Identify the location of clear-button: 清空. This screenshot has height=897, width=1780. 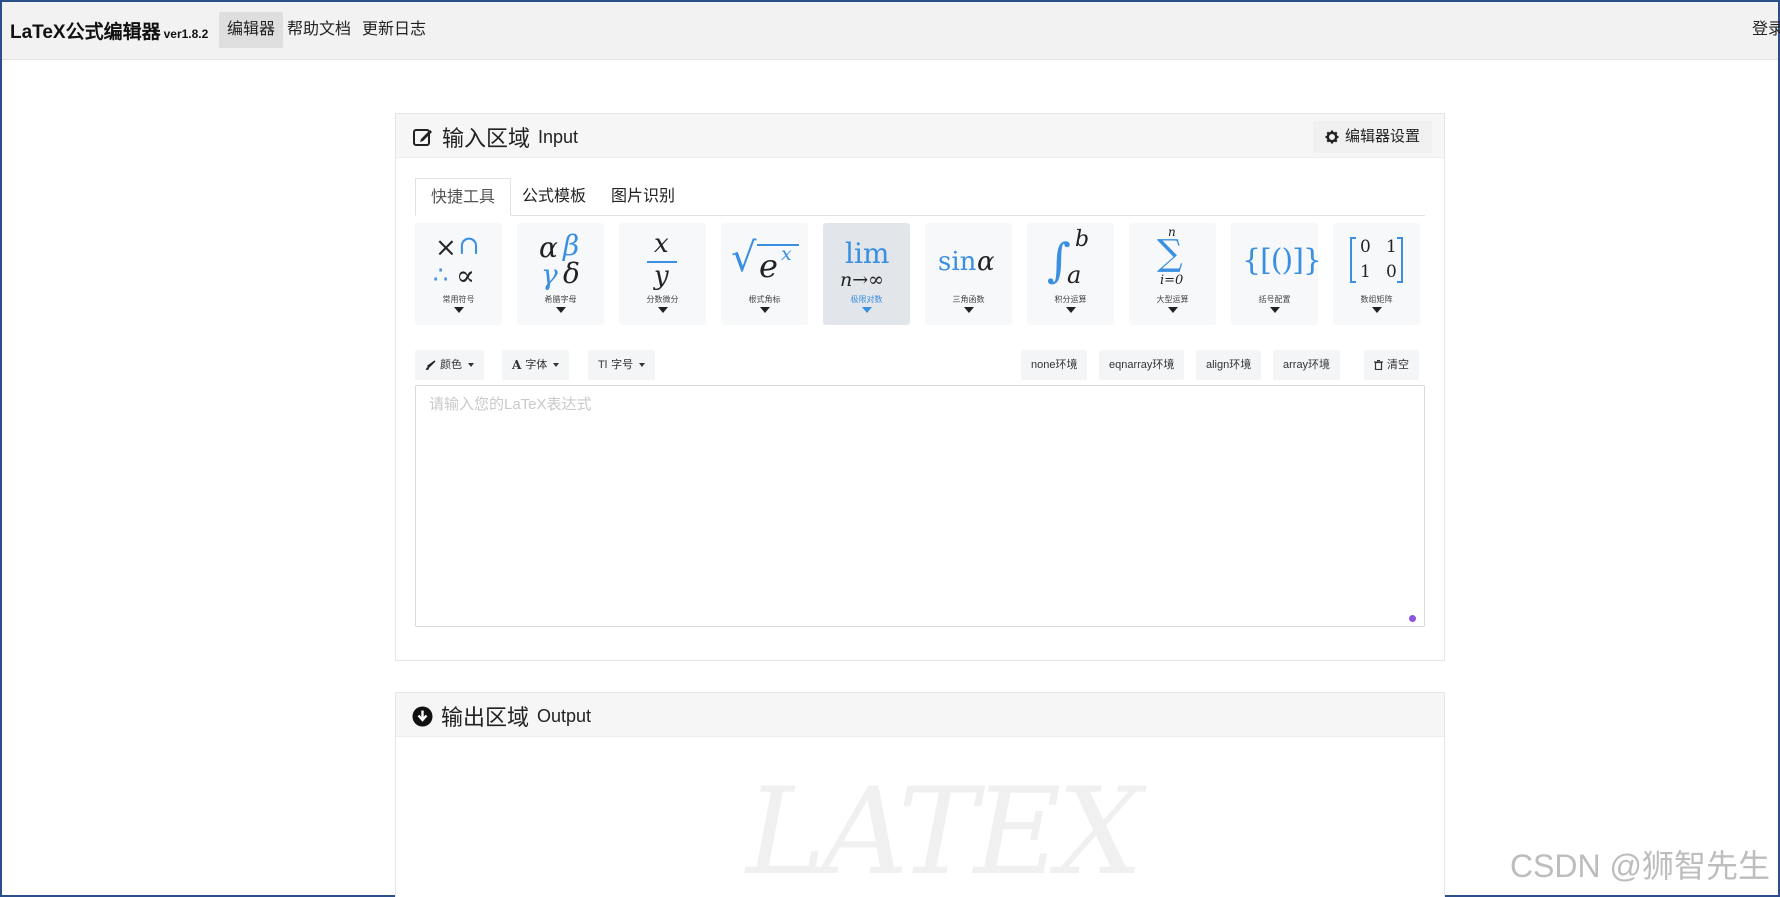
(1391, 365).